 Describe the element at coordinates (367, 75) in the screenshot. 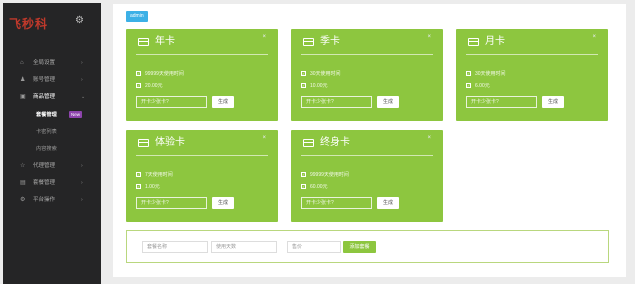

I see `package-card-quarterly: 季卡 × ✓ 30天使用时间 ✓ 10.00元 开卡少张卡? 生成` at that location.